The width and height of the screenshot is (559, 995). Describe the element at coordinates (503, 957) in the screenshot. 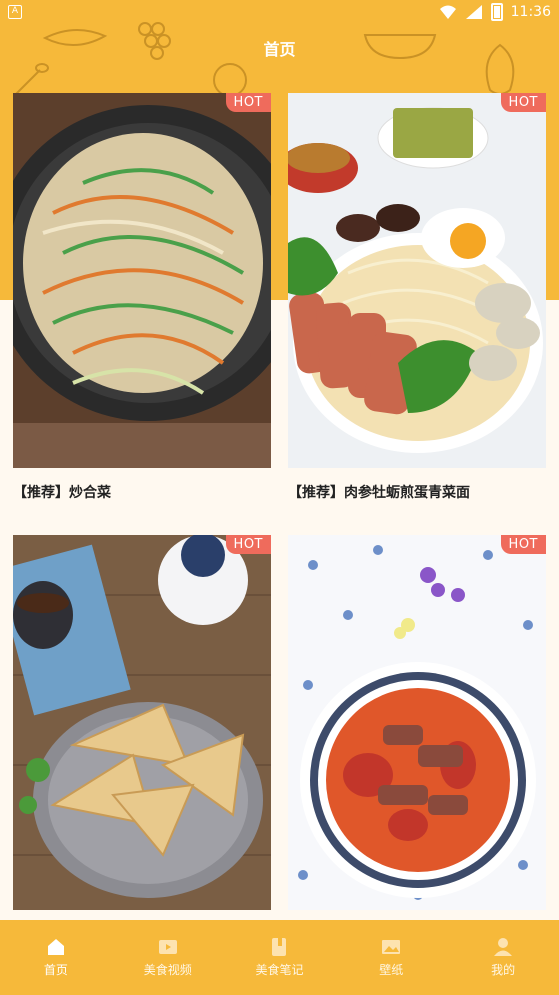

I see `nav-item-me: 我的` at that location.